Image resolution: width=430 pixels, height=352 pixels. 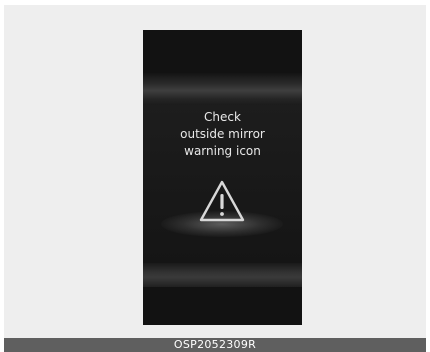 I want to click on caption-bar: OSP2052309R, so click(x=215, y=345).